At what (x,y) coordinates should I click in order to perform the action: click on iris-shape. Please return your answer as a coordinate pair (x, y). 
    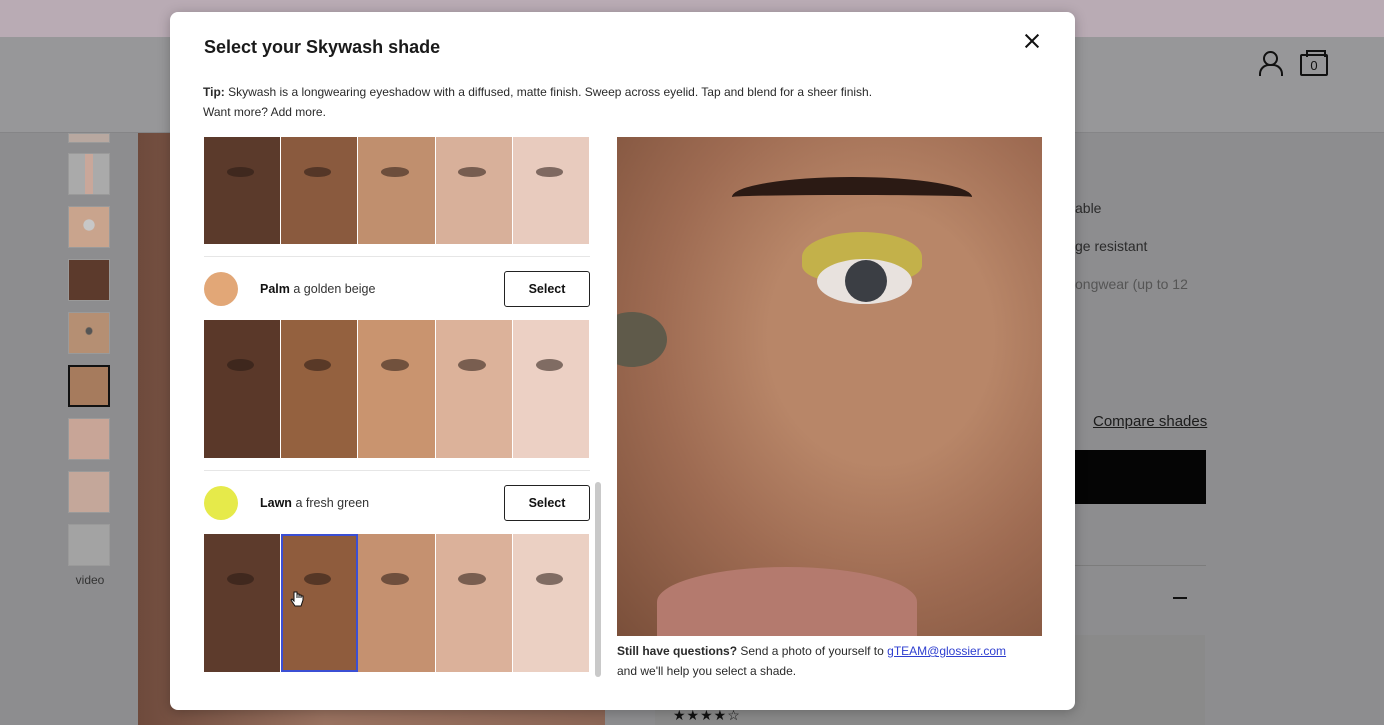
    Looking at the image, I should click on (866, 281).